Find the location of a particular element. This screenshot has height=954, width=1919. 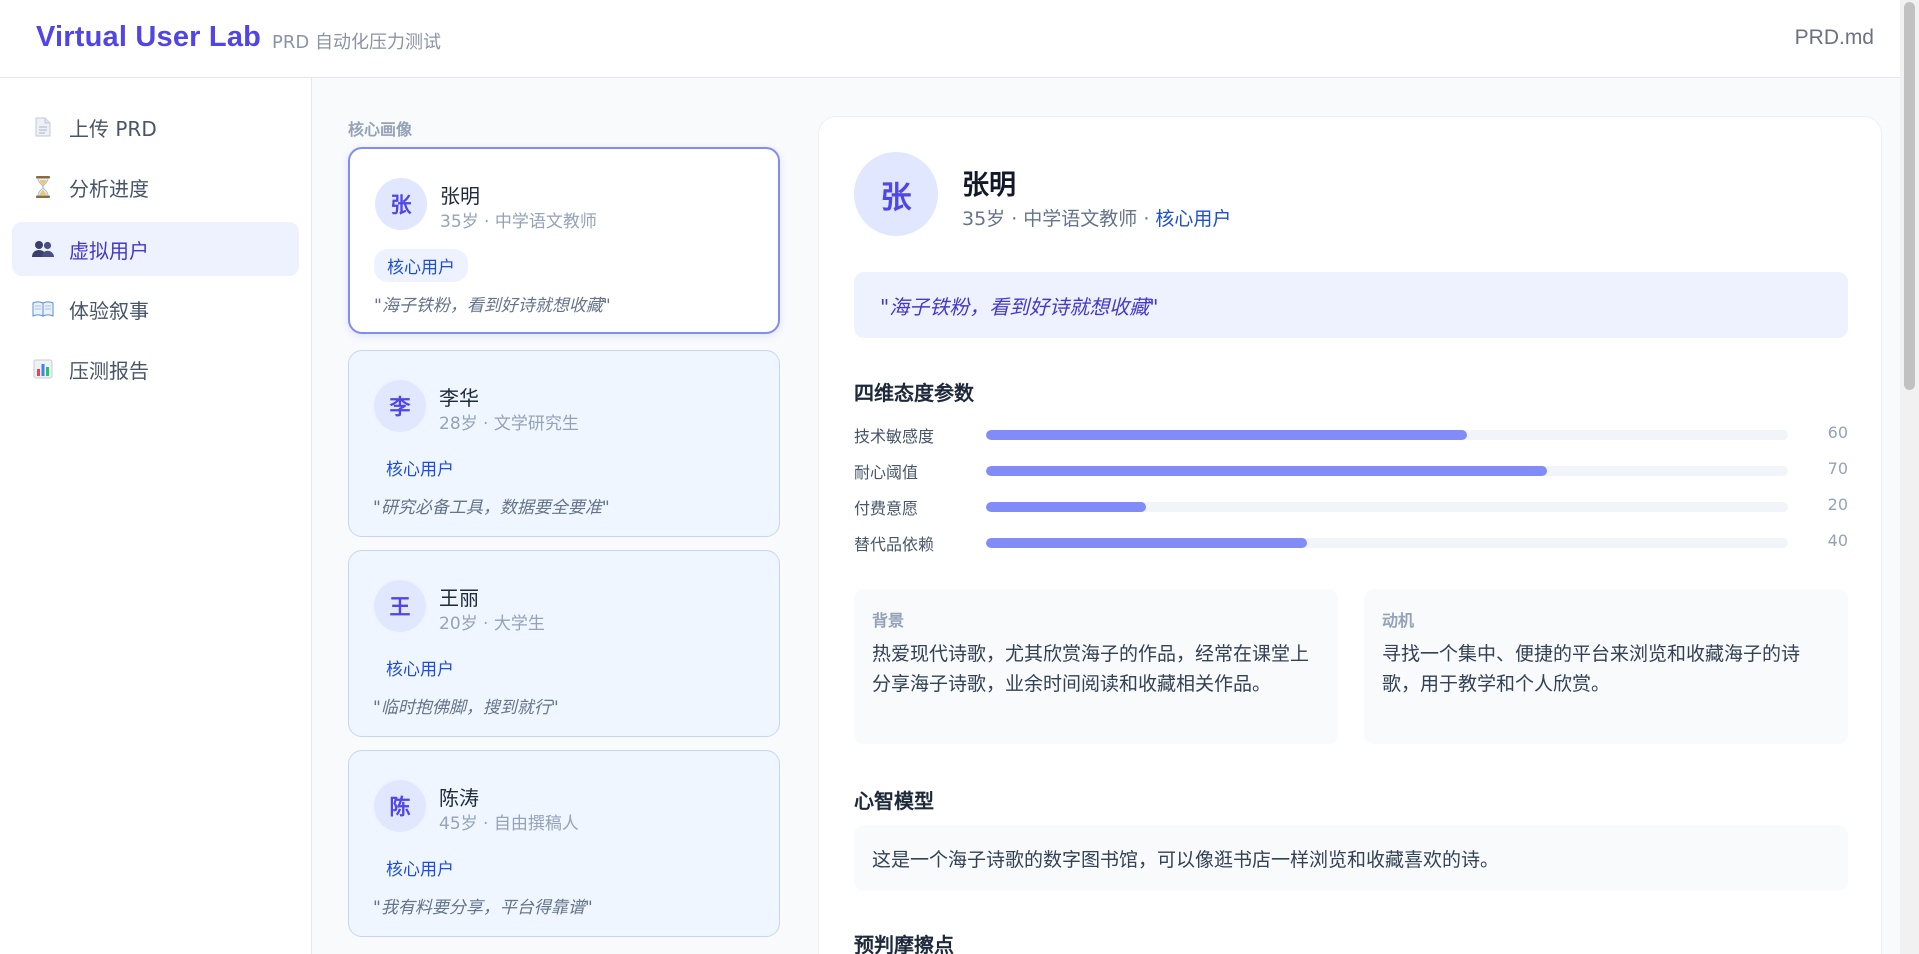

metric-row: 技术敏感度 60 is located at coordinates (1351, 434).